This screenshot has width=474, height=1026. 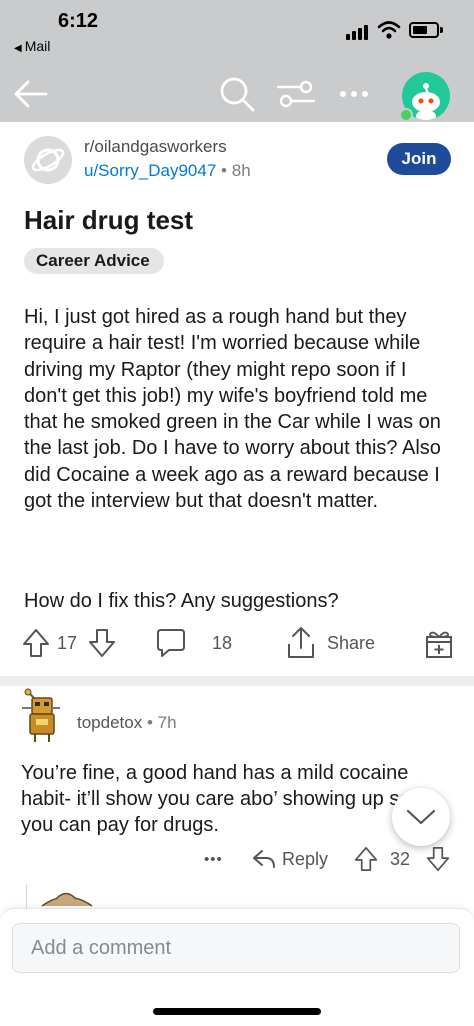 I want to click on subreddit-avatar, so click(x=48, y=160).